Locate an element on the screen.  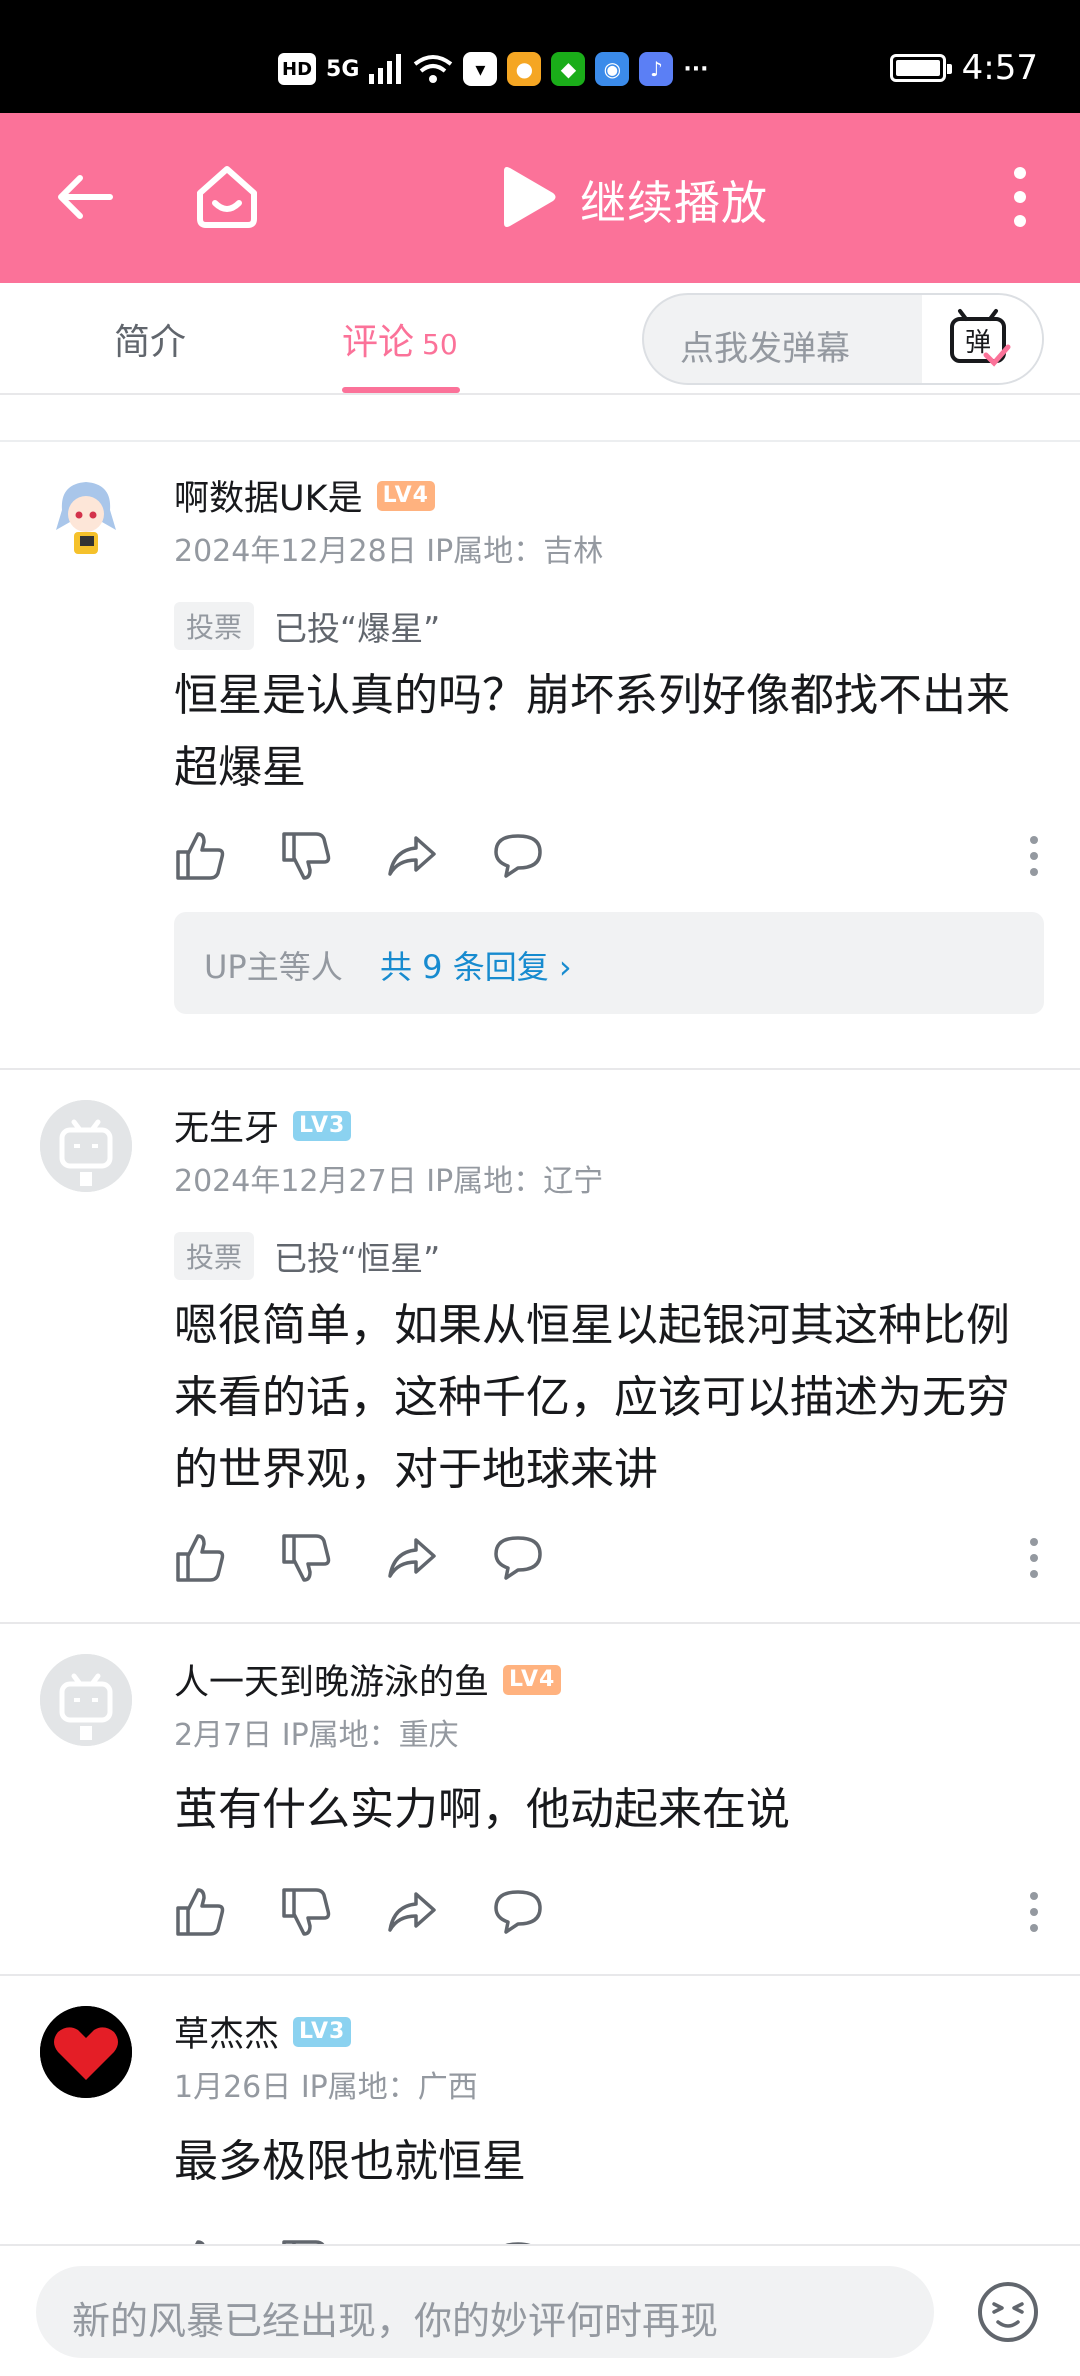
comment-input-placeholder: 新的风暴已经出现，你的妙评何时再现 is located at coordinates (395, 2321).